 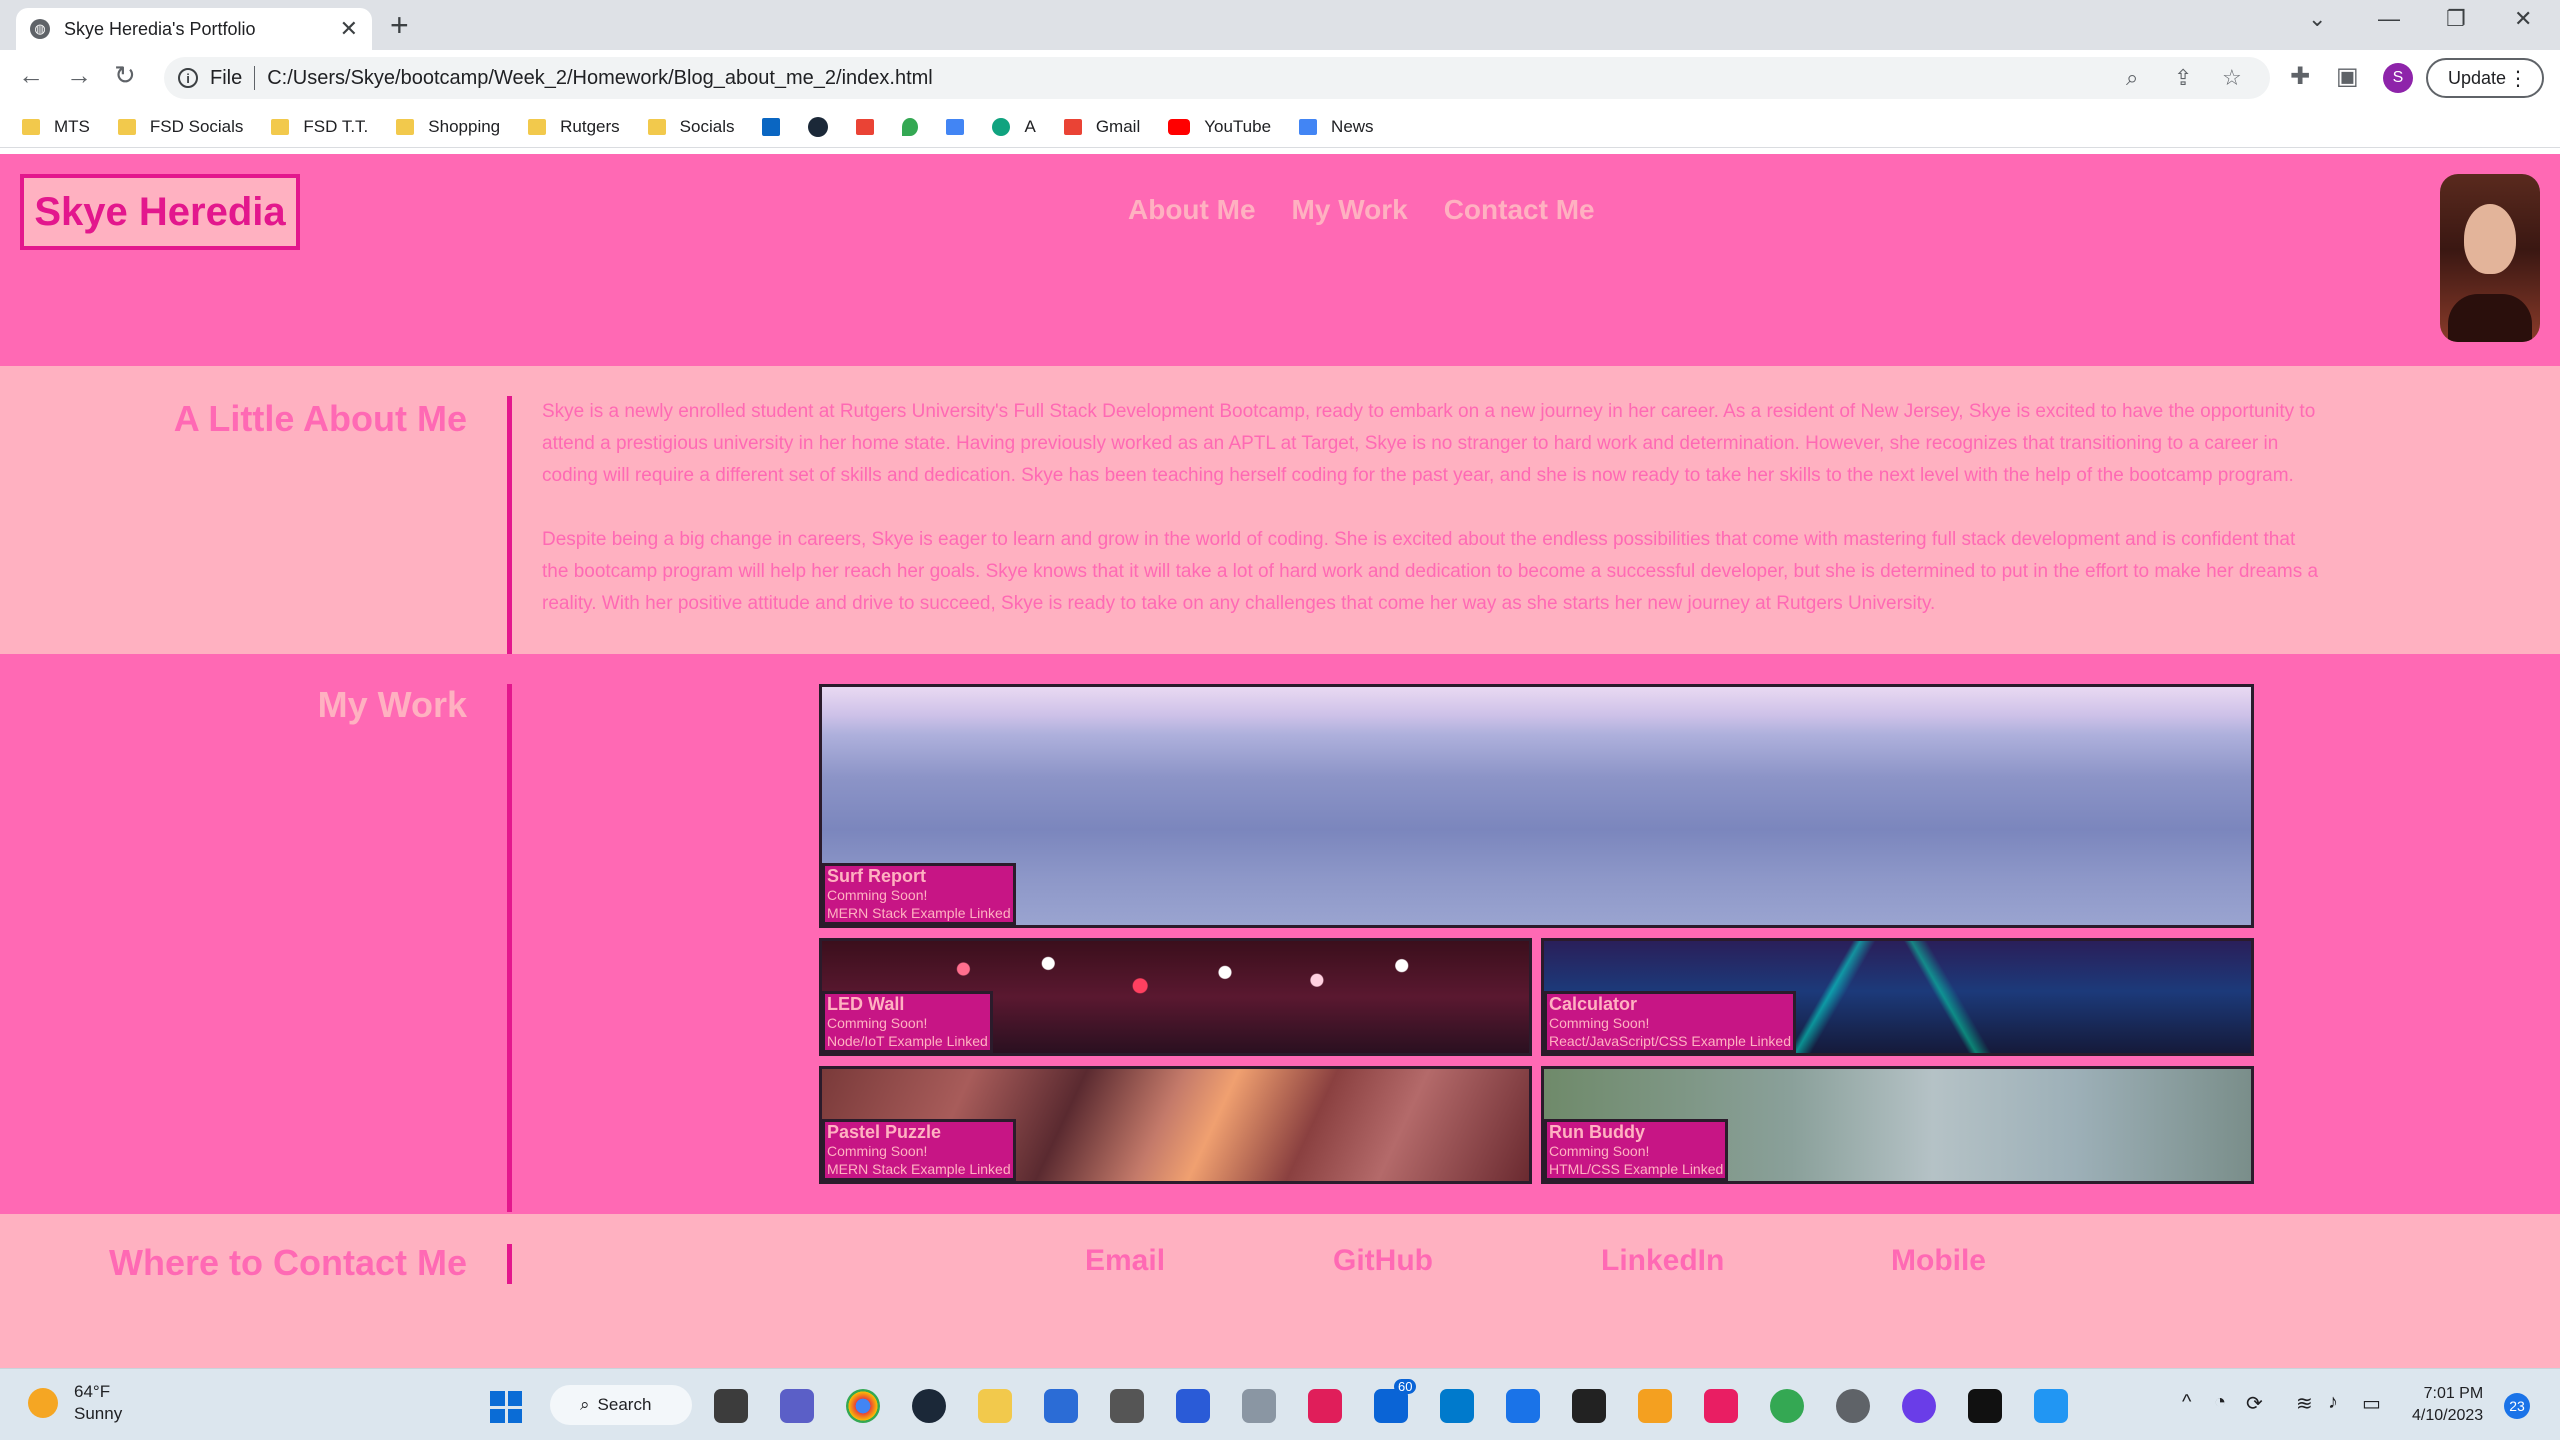 I want to click on file-explorer-icon, so click(x=995, y=1406).